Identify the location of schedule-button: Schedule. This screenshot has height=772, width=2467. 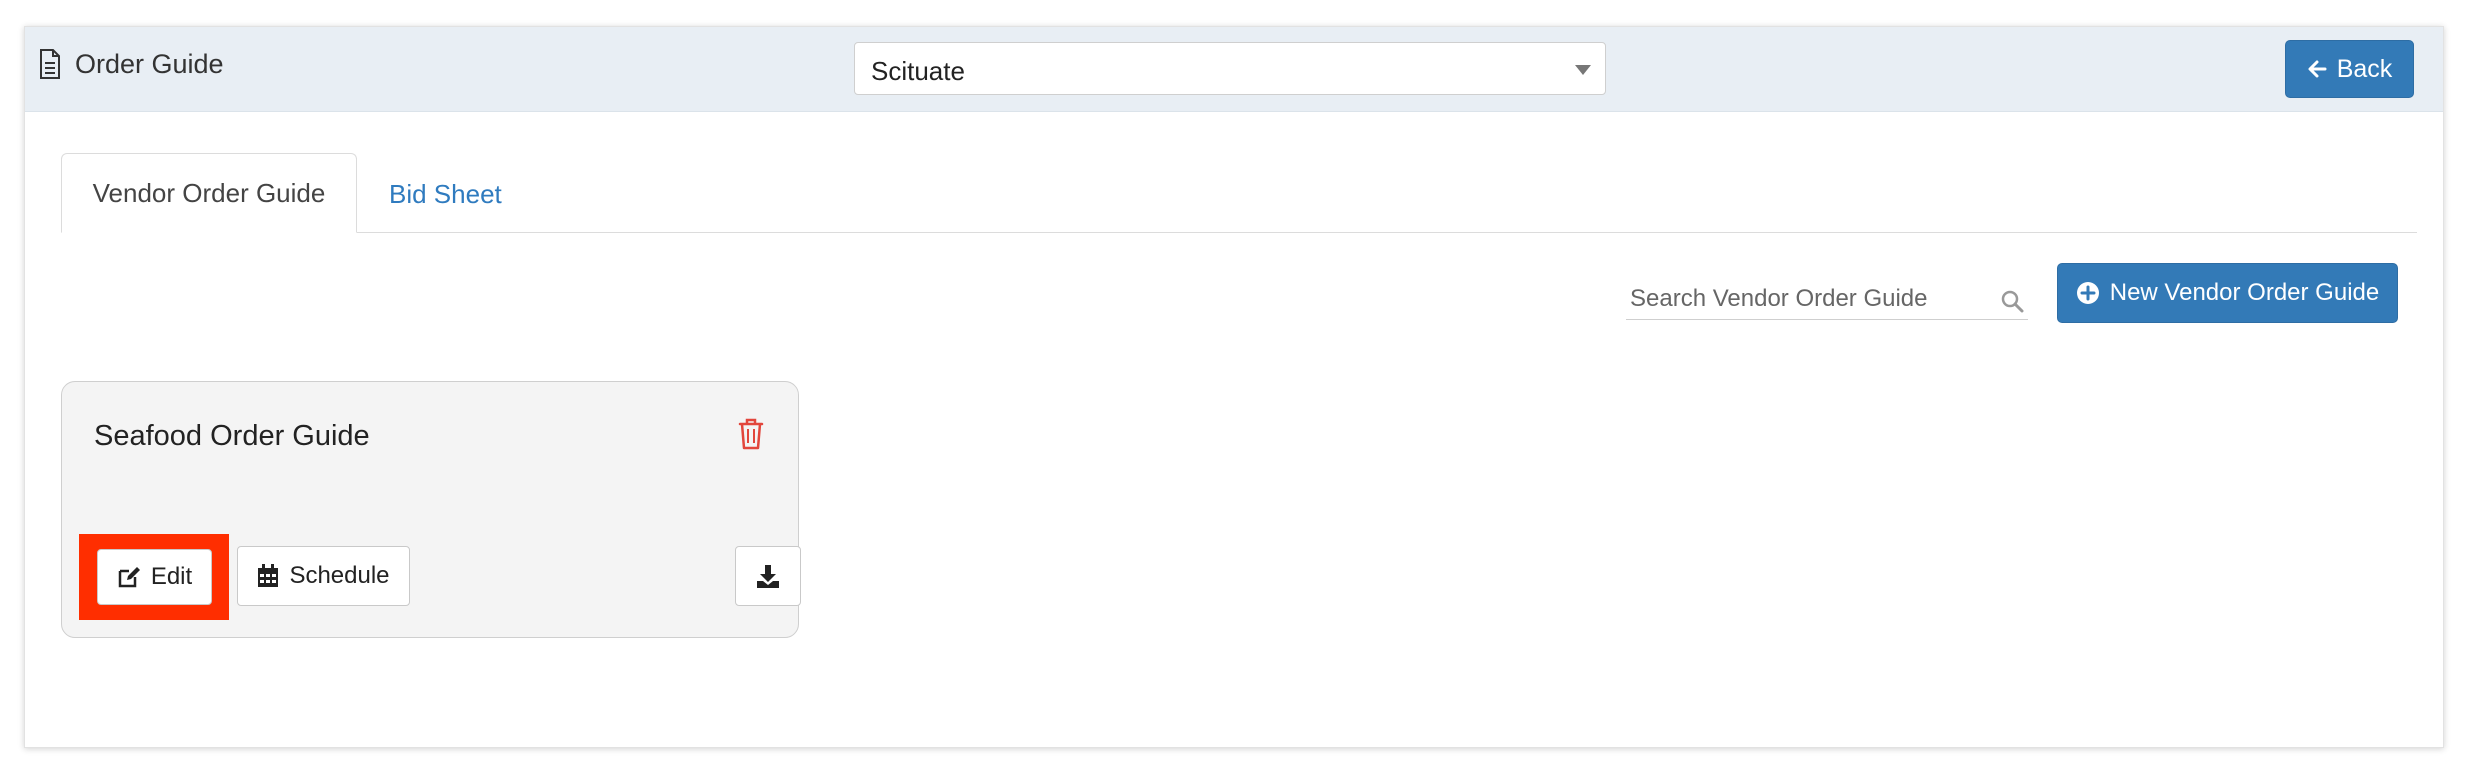
(323, 576).